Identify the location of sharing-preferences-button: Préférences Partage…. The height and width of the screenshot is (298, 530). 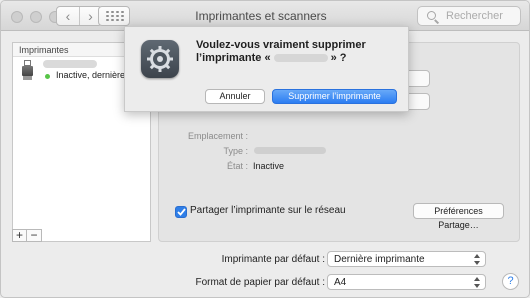
(458, 216).